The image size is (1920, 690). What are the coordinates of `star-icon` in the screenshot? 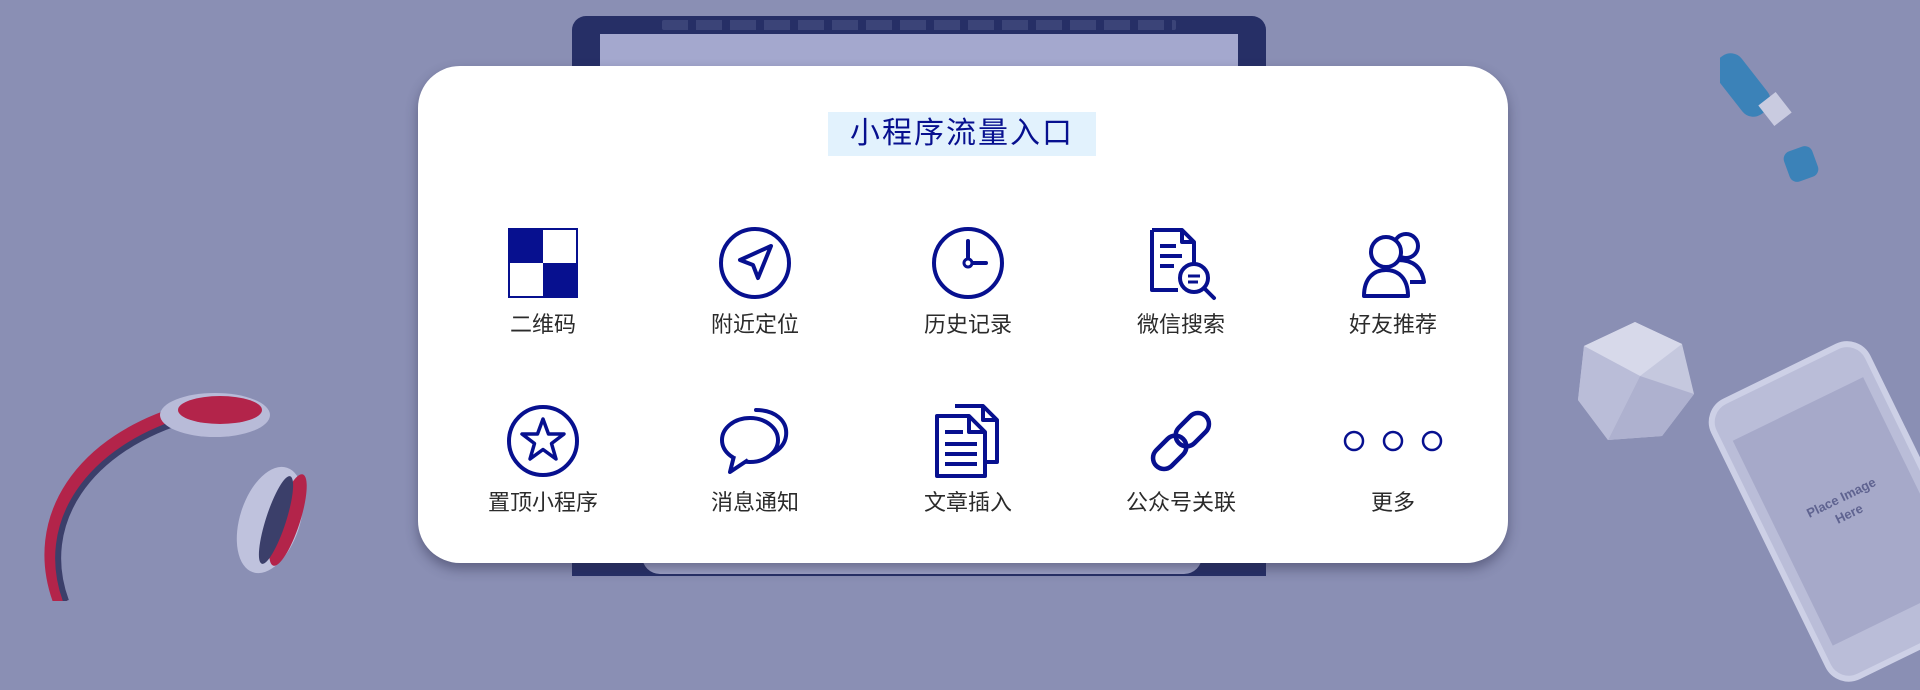 It's located at (543, 441).